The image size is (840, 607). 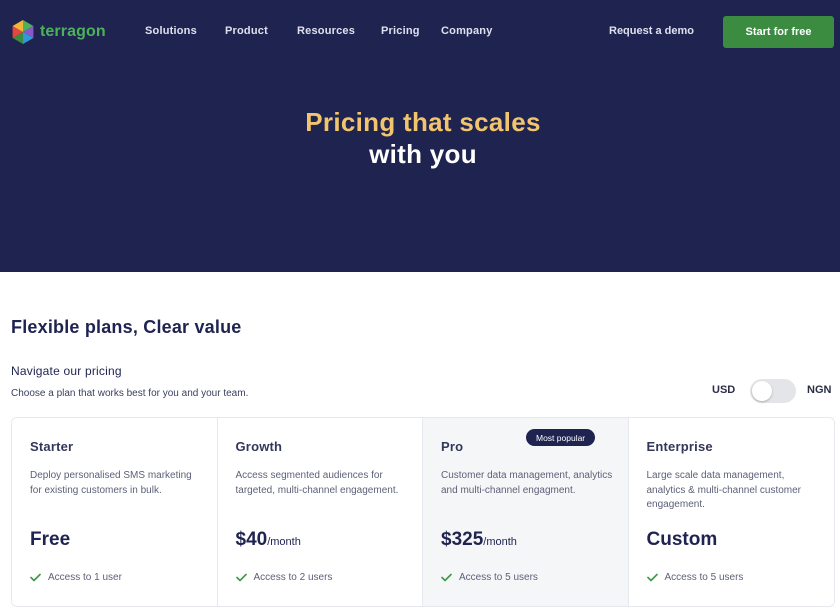 I want to click on nav-resources: Resources, so click(x=326, y=31).